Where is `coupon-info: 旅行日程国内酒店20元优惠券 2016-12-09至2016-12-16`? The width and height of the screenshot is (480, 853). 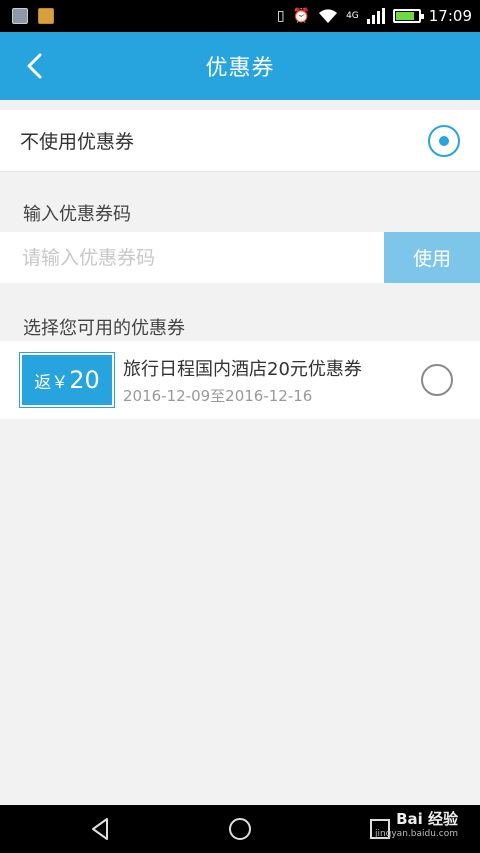
coupon-info: 旅行日程国内酒店20元优惠券 2016-12-09至2016-12-16 is located at coordinates (272, 380).